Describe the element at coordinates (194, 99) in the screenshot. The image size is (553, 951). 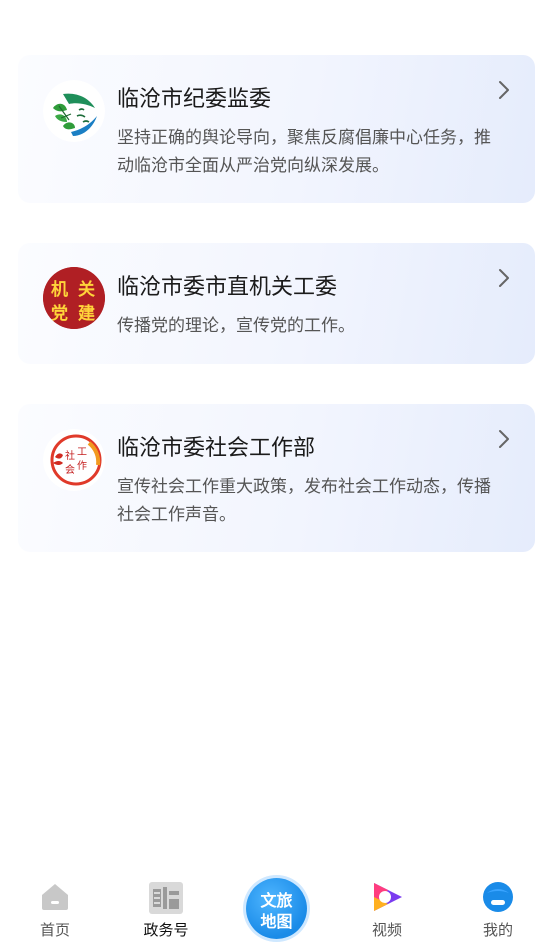
I see `card-title: 临沧市纪委监委` at that location.